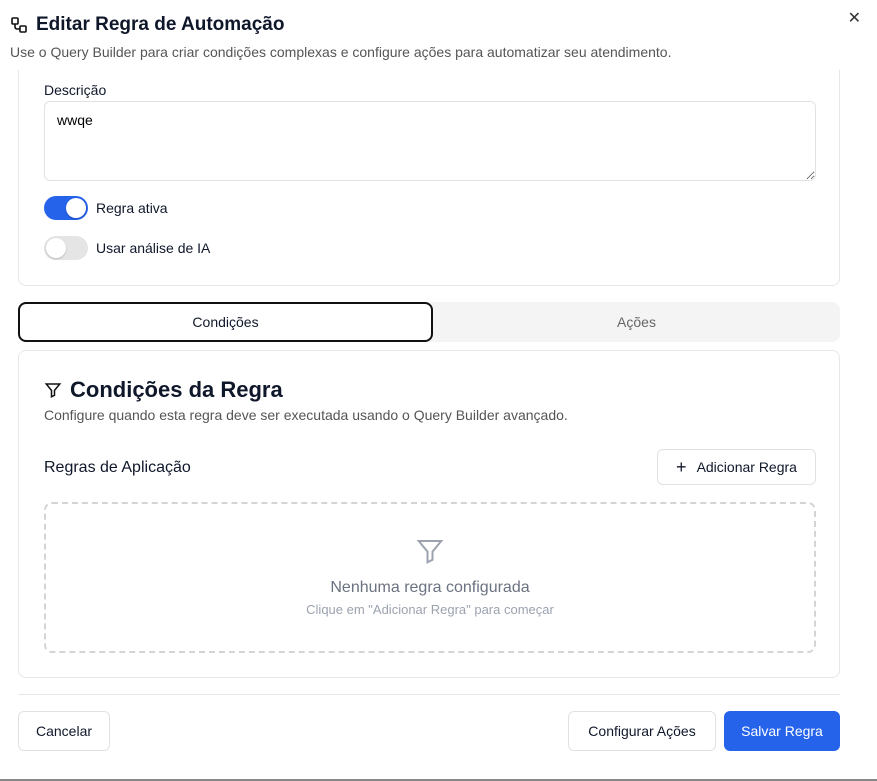  Describe the element at coordinates (430, 587) in the screenshot. I see `empty-title: Nenhuma regra configurada` at that location.